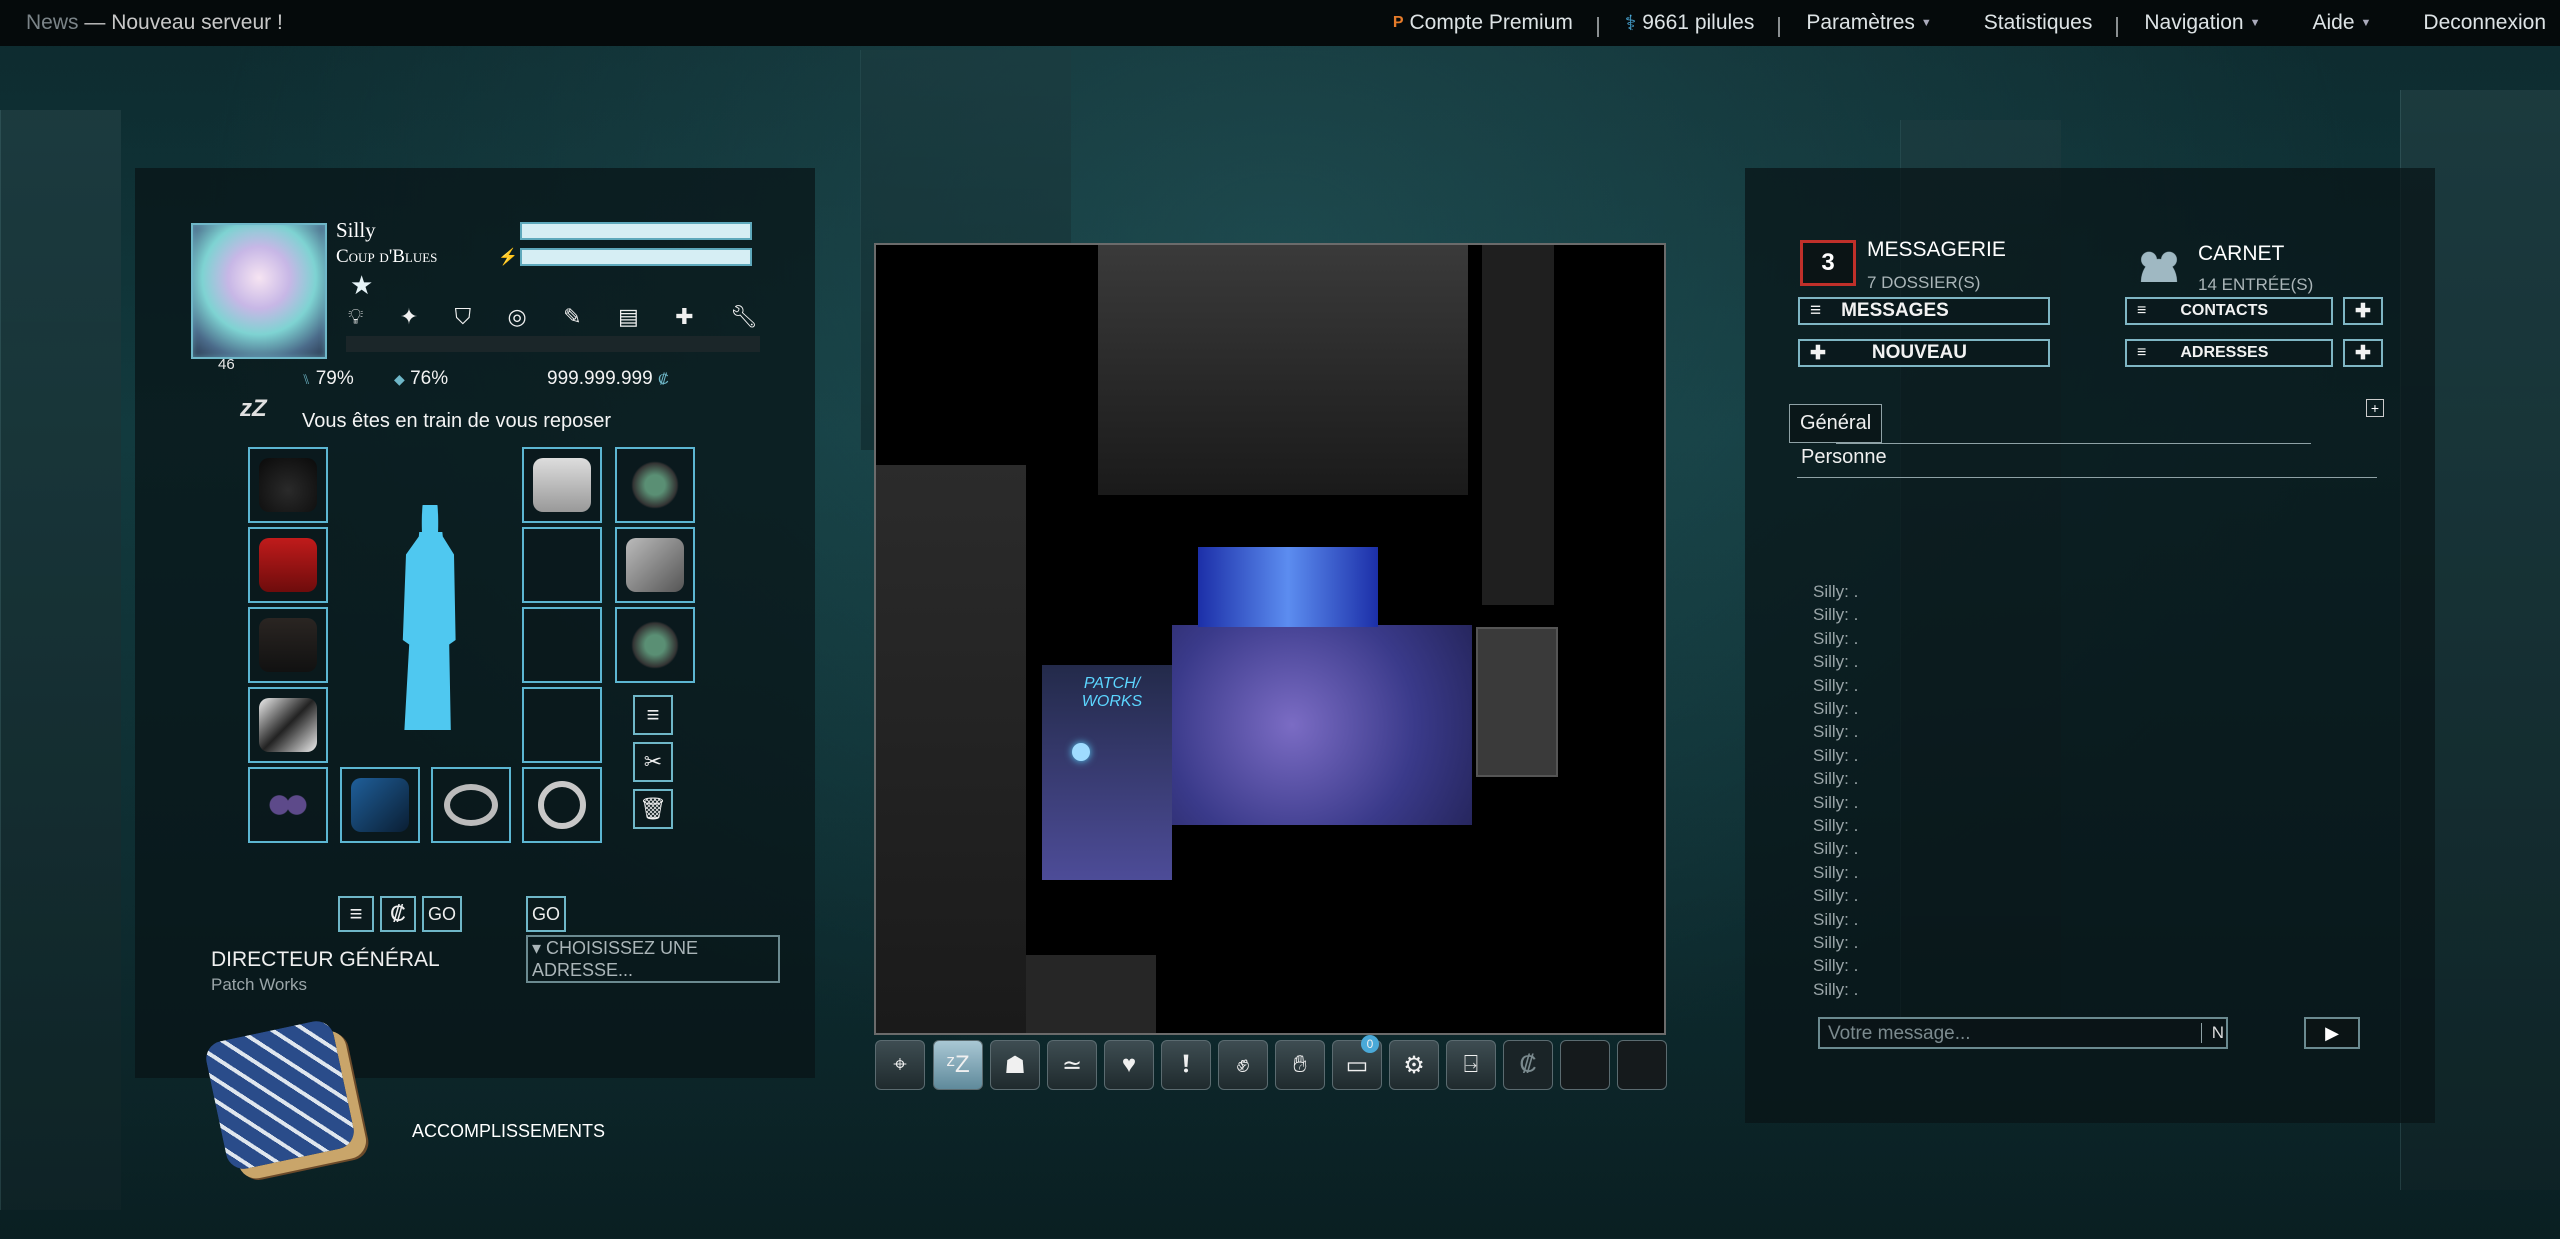 The image size is (2560, 1239). I want to click on eyes-button: ≃, so click(1072, 1065).